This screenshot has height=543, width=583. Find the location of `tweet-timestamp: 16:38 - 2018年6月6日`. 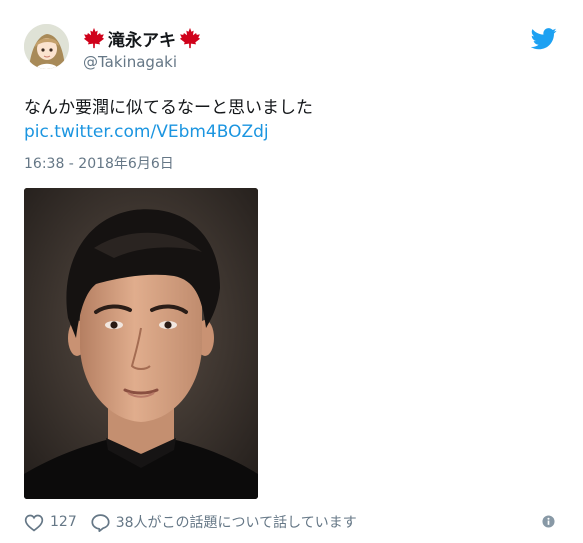

tweet-timestamp: 16:38 - 2018年6月6日 is located at coordinates (99, 163).